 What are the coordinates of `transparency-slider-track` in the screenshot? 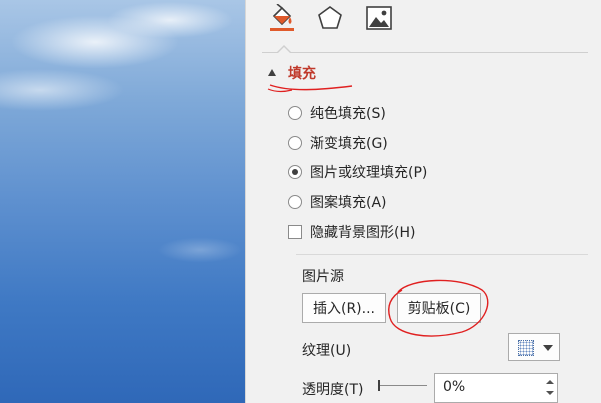 It's located at (403, 385).